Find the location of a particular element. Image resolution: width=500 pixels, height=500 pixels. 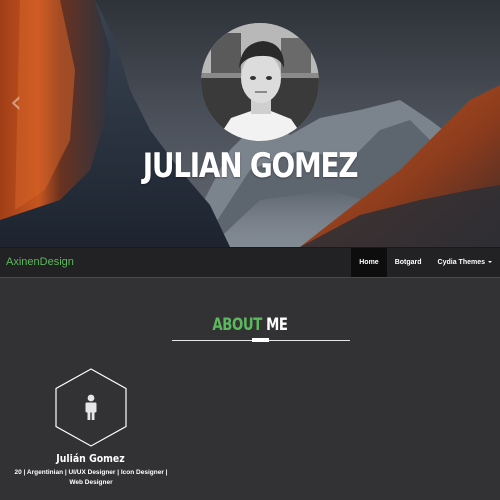

profile-avatar is located at coordinates (260, 82).